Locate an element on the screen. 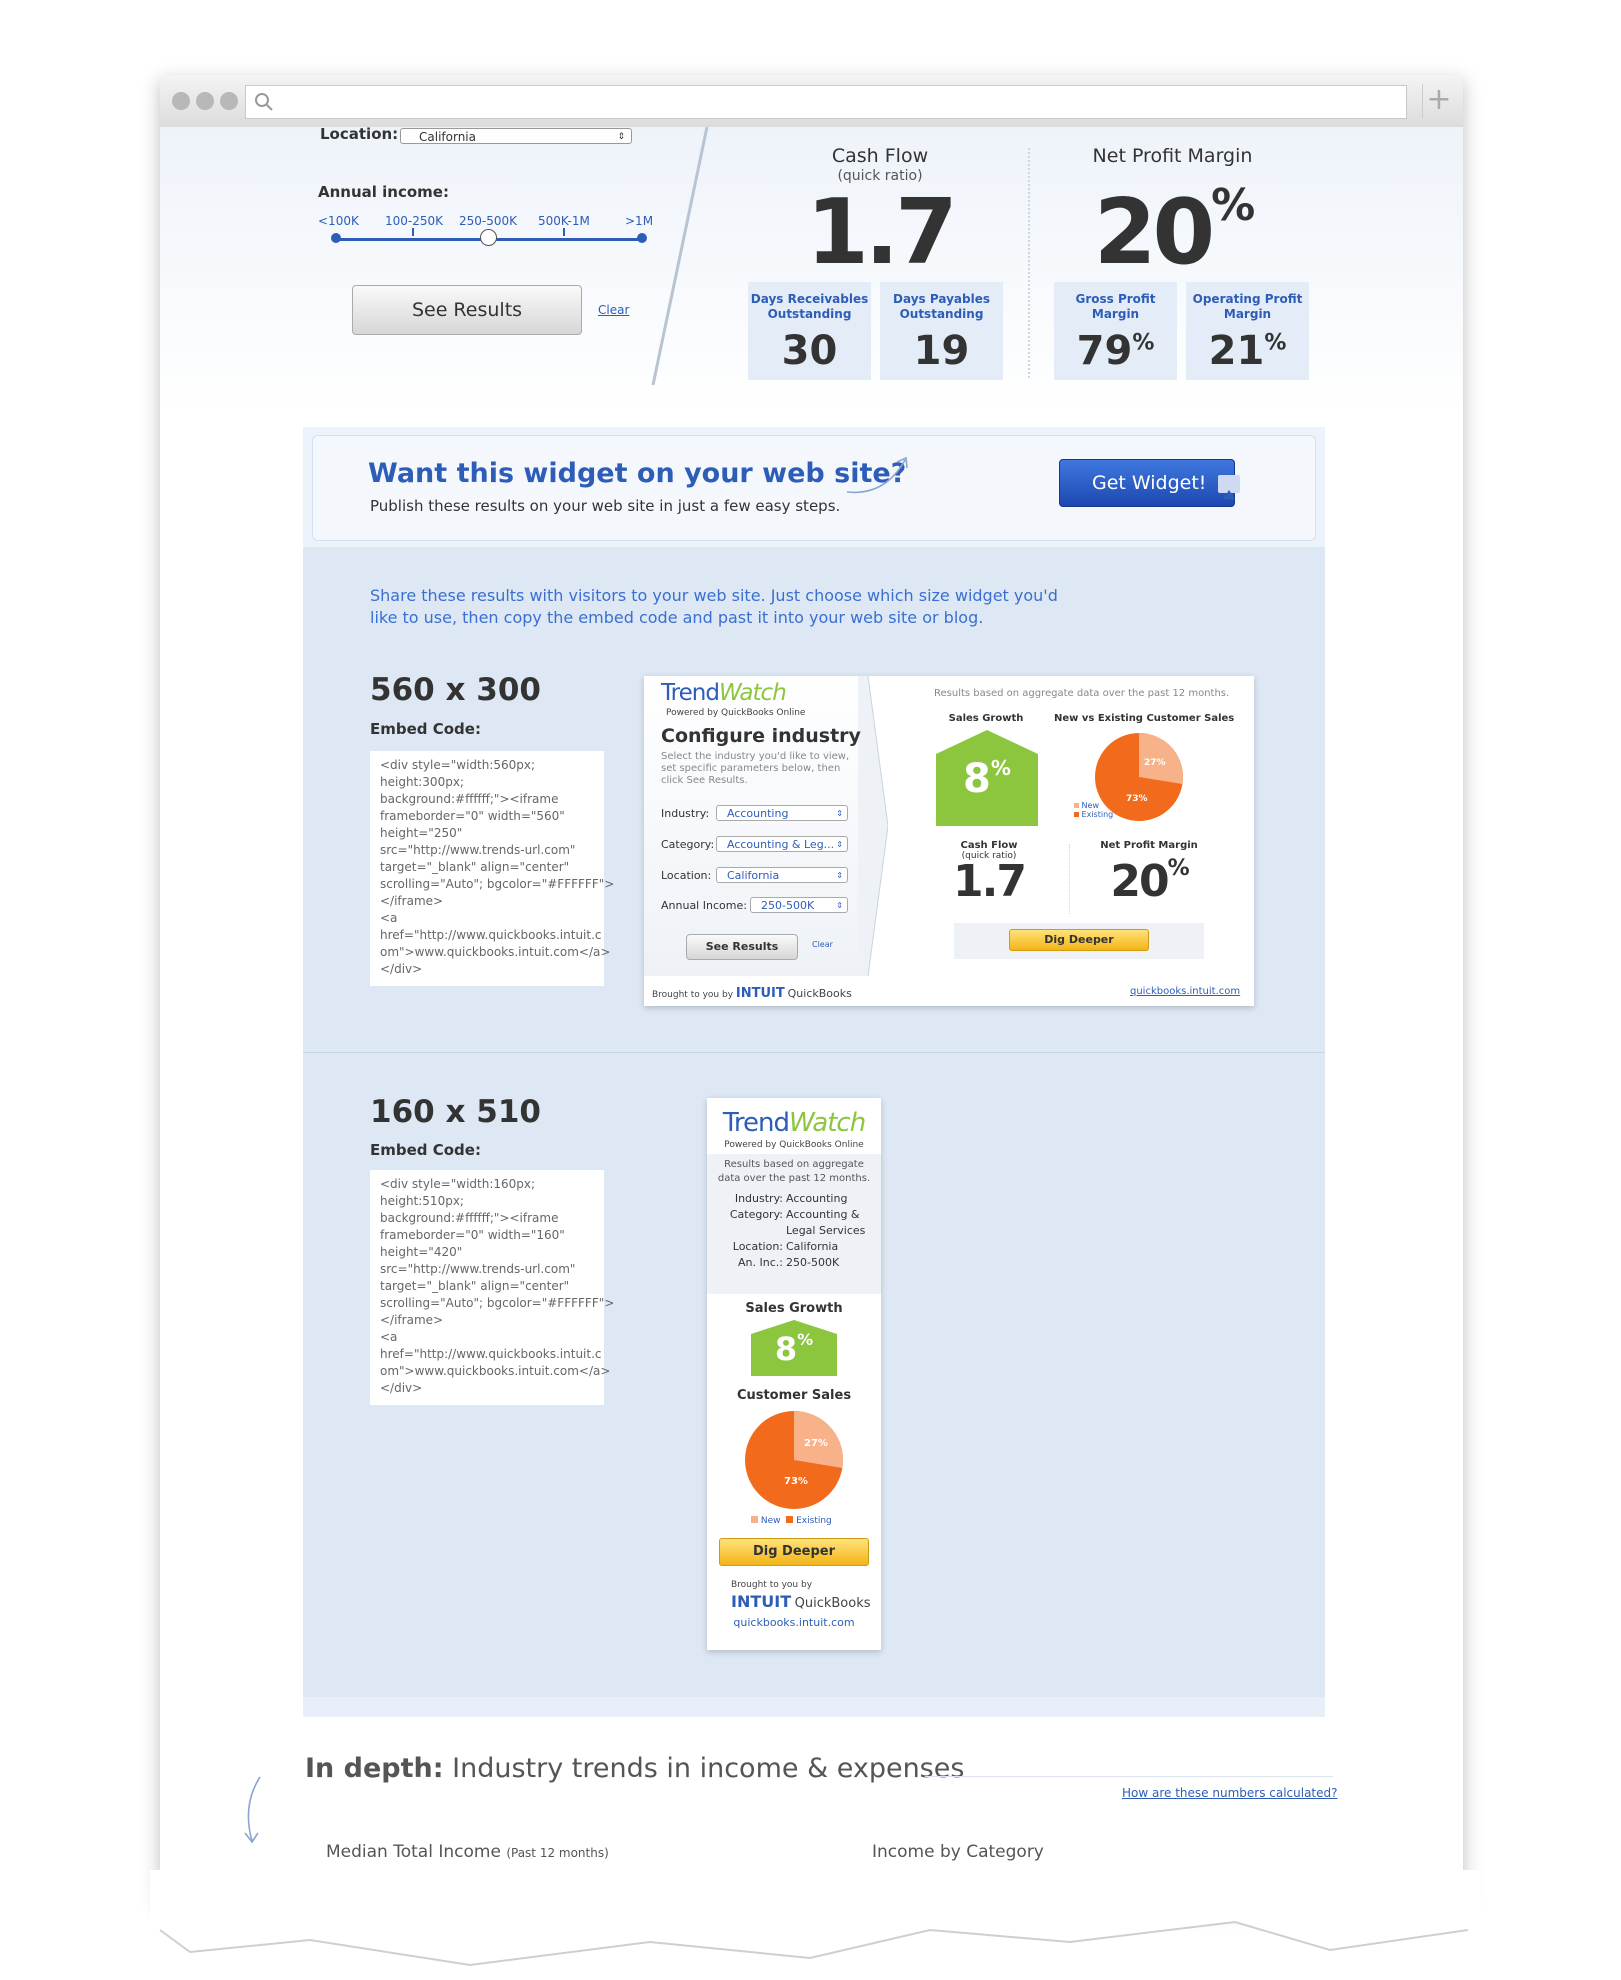 The image size is (1621, 1980). quickbooks-text: QuickBooks is located at coordinates (832, 1603).